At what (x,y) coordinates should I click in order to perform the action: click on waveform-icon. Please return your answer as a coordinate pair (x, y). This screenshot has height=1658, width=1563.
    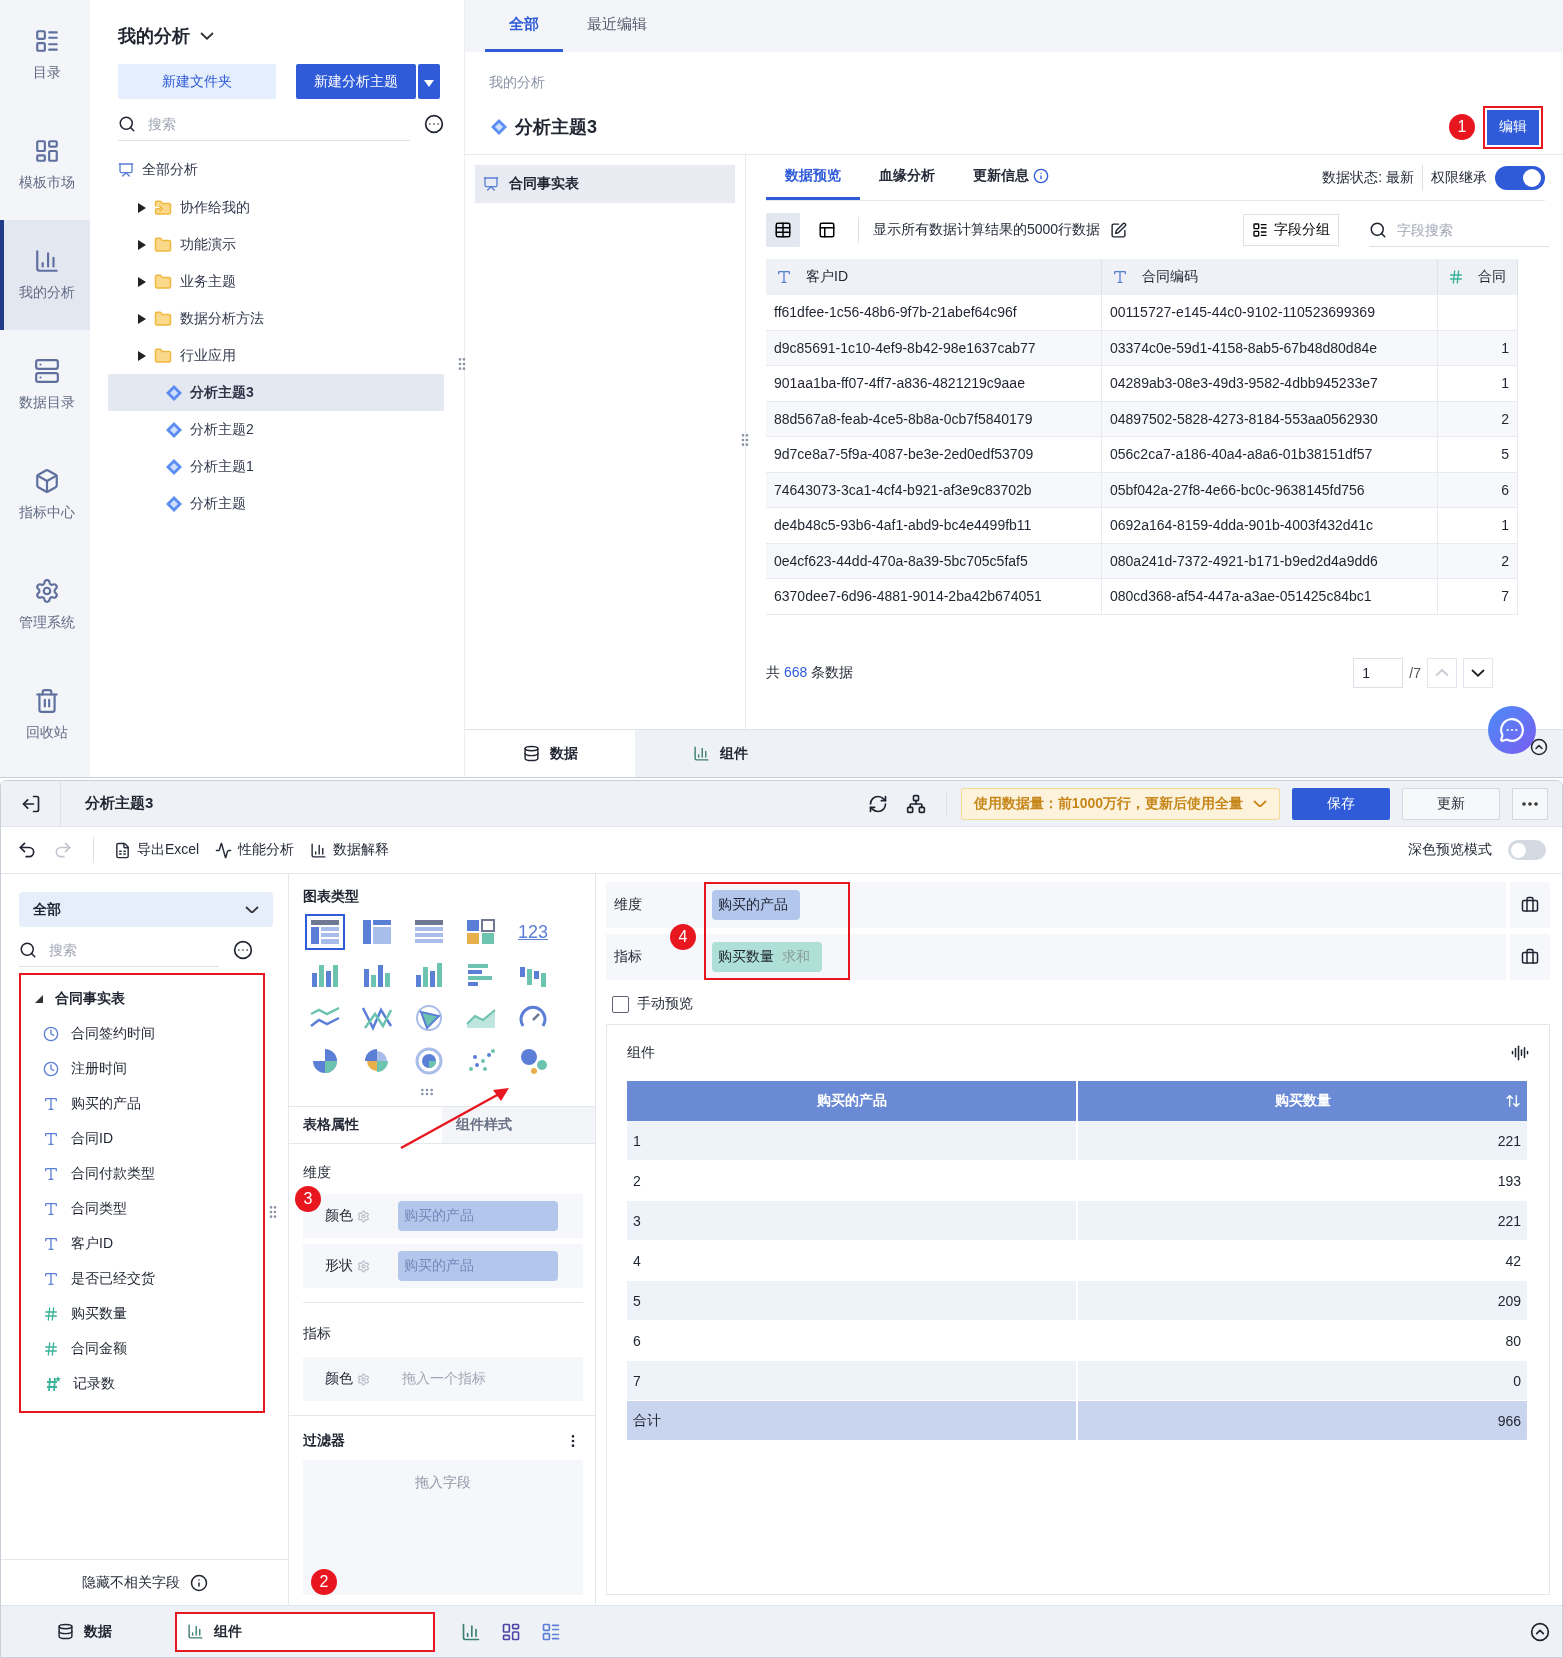
    Looking at the image, I should click on (1520, 1053).